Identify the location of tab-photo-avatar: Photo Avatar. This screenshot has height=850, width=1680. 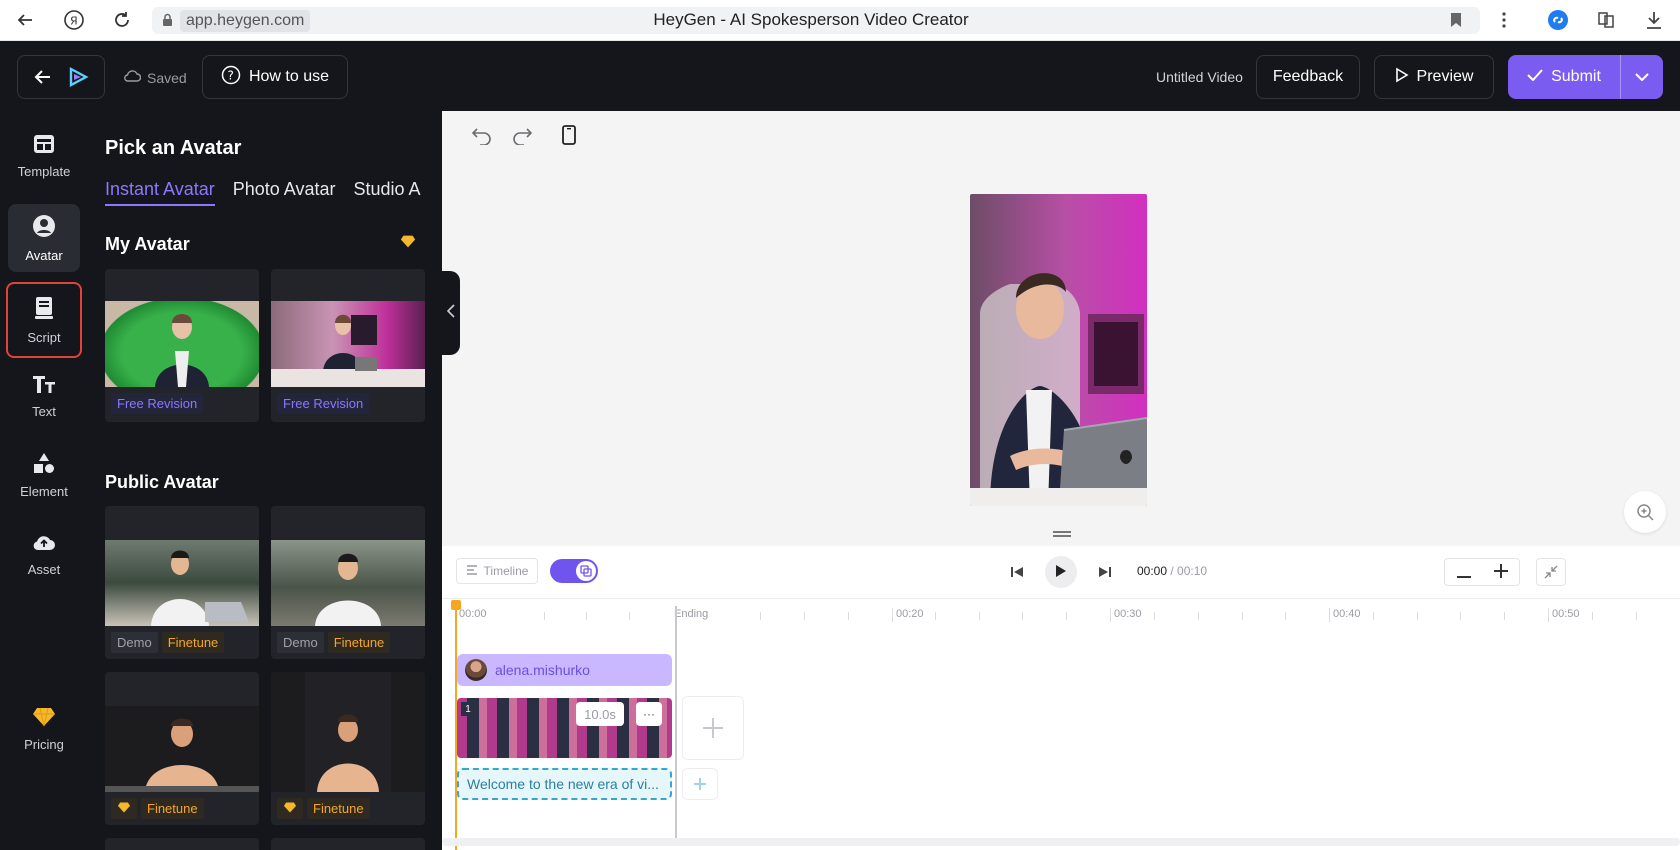
(284, 192).